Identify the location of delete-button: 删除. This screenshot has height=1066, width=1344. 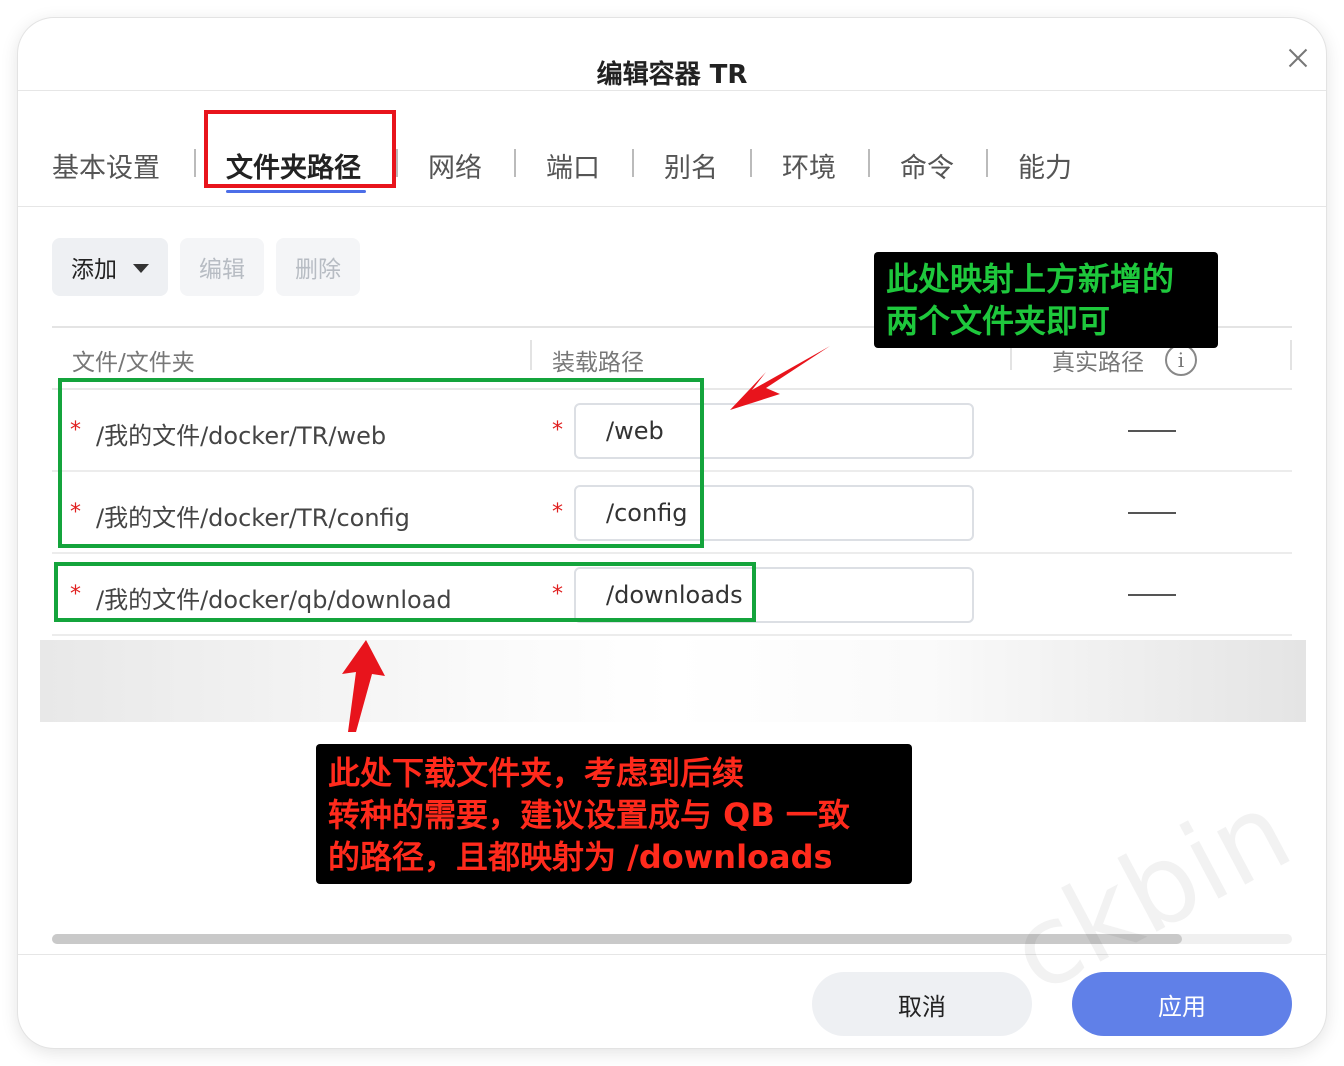
(318, 267).